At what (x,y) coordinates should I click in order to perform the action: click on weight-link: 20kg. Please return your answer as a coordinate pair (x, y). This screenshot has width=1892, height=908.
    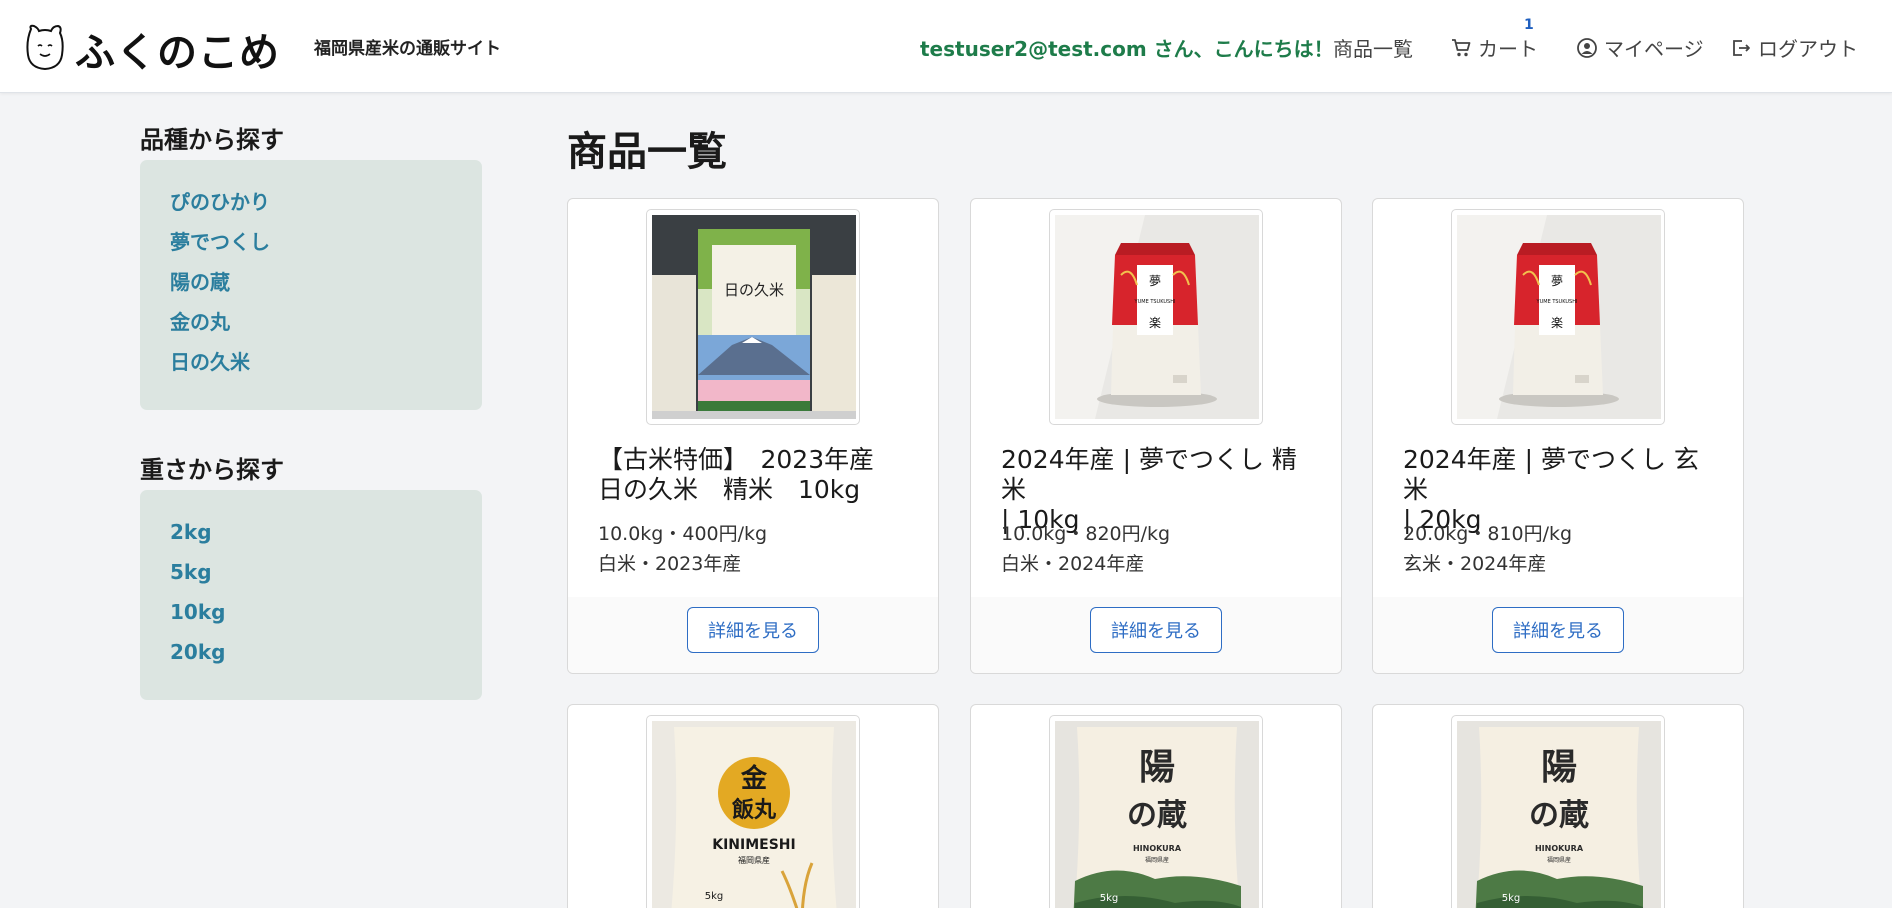
    Looking at the image, I should click on (326, 658).